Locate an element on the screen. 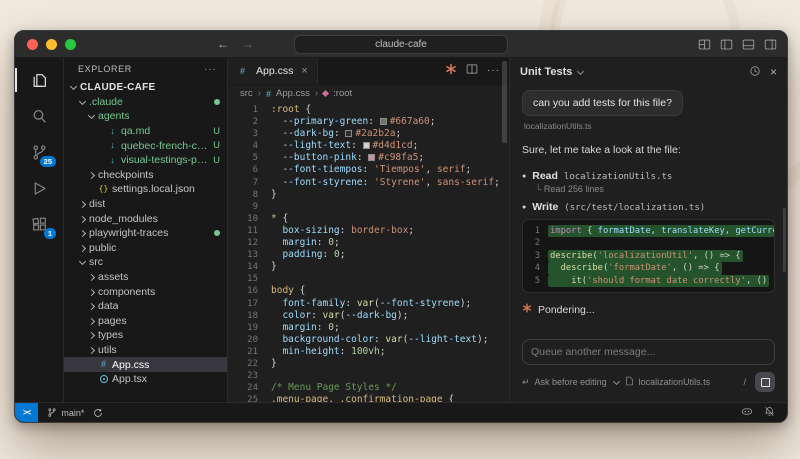 The image size is (800, 459). tab-app-css: # App.css × is located at coordinates (273, 71).